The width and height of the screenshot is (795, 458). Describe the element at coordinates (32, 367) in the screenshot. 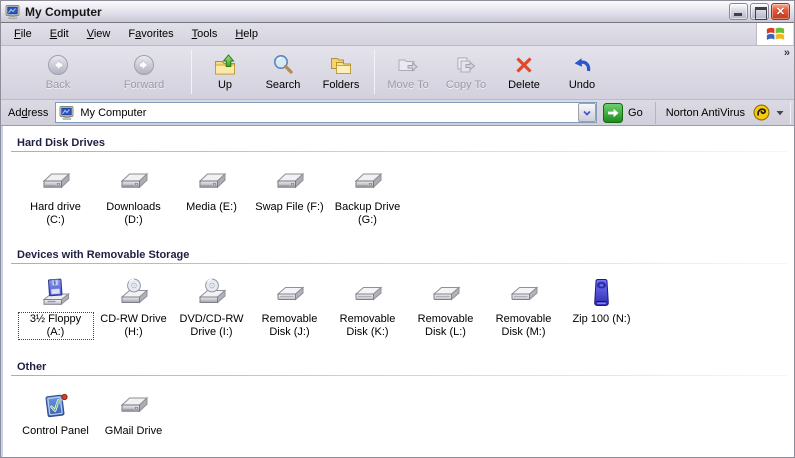

I see `section-title: Other` at that location.